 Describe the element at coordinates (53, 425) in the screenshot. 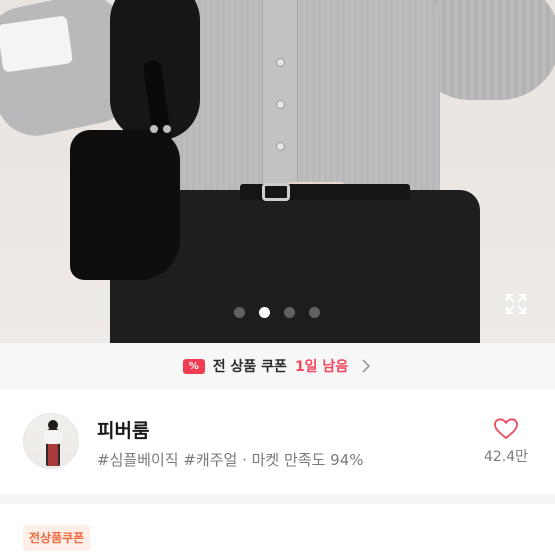

I see `avatar-head` at that location.